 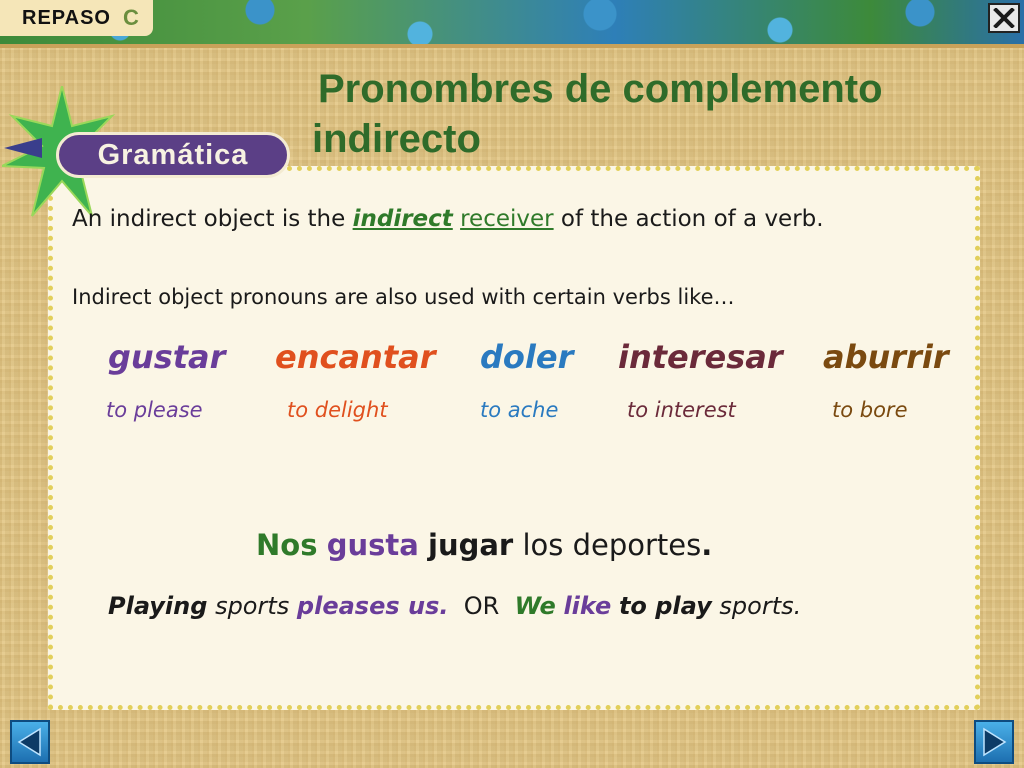 What do you see at coordinates (519, 410) in the screenshot?
I see `gloss-doler: to ache` at bounding box center [519, 410].